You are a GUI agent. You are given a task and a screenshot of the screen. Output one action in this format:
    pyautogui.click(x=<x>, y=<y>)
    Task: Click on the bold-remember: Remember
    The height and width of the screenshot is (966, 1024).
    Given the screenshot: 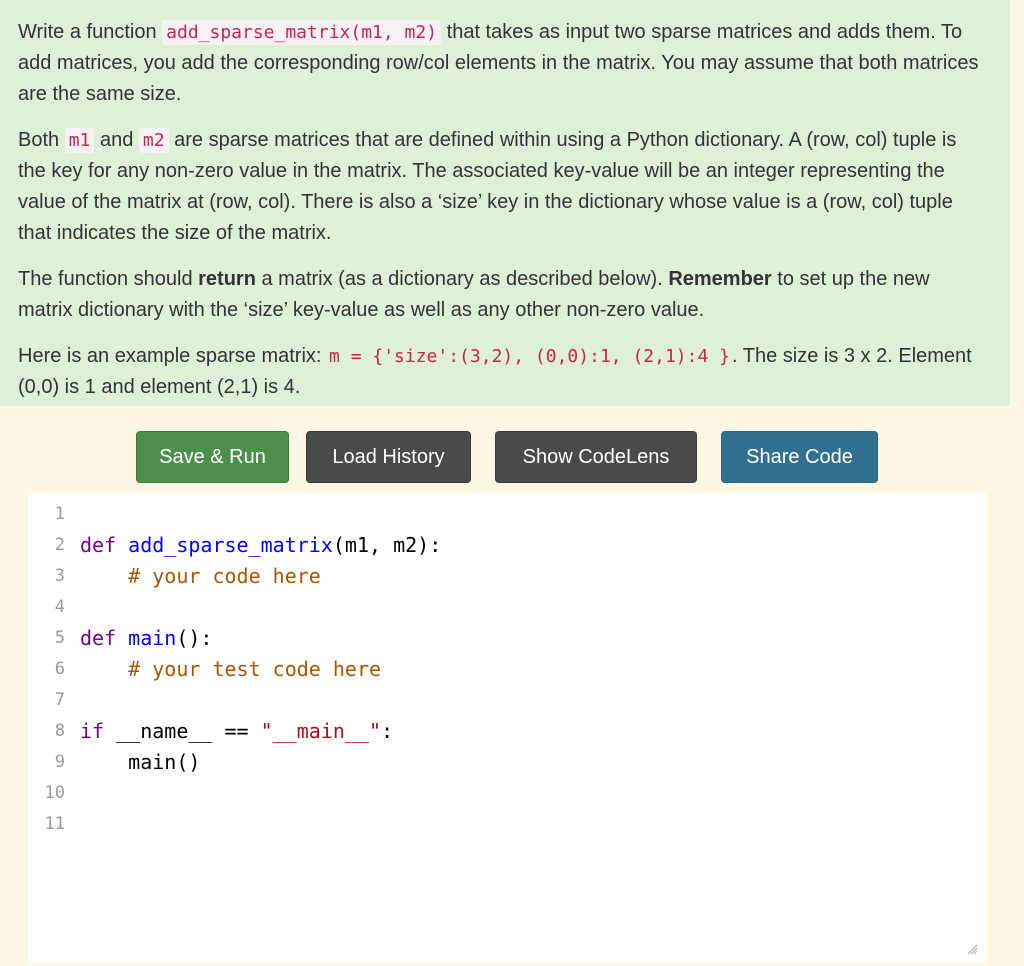 What is the action you would take?
    pyautogui.click(x=720, y=279)
    